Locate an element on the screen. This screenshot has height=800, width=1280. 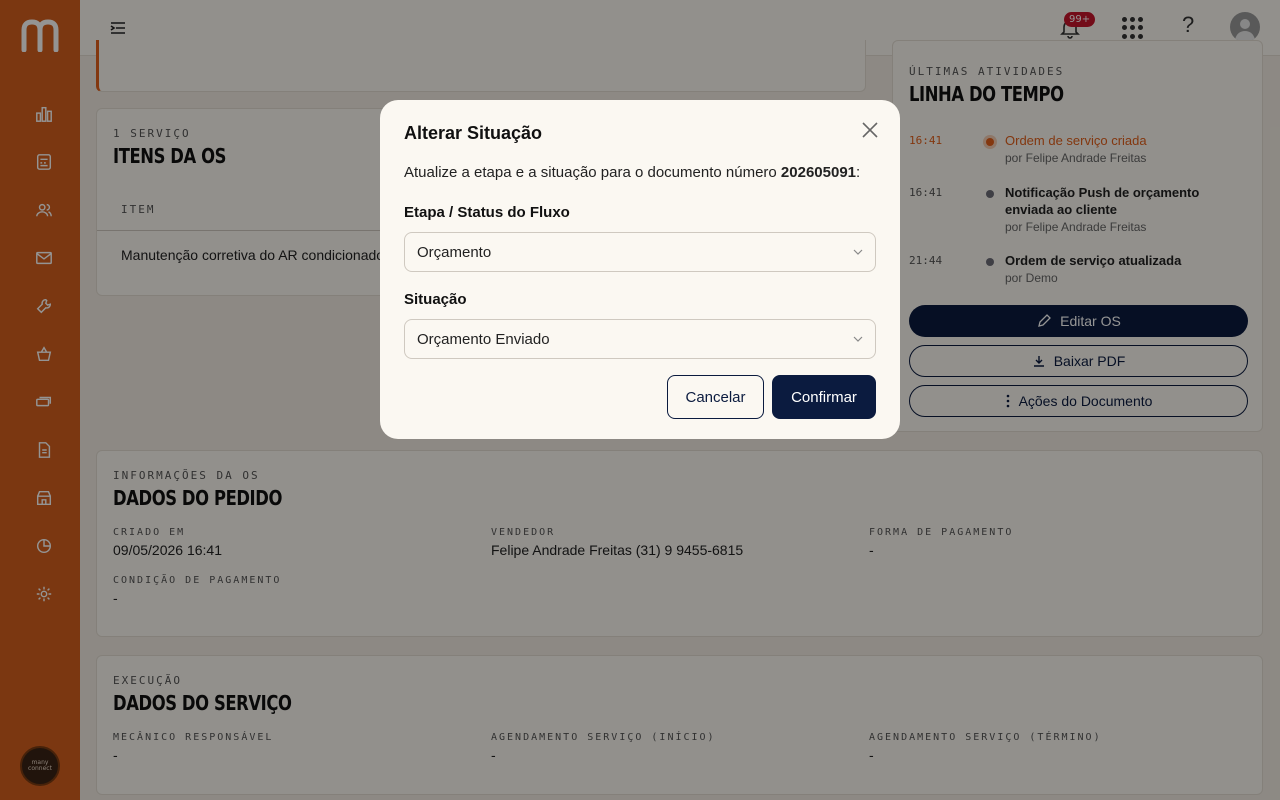
situation-label: Situação is located at coordinates (435, 299).